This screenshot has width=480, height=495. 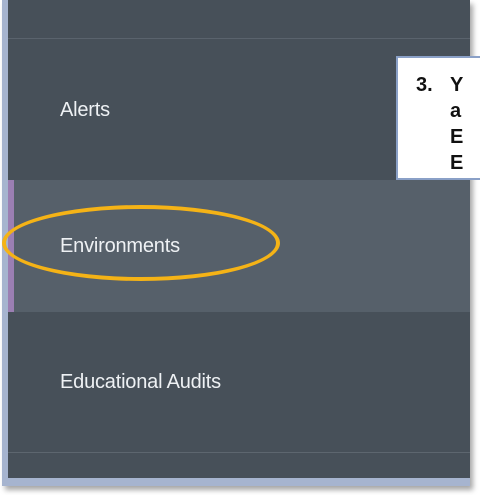 I want to click on callout-line: a, so click(x=456, y=111).